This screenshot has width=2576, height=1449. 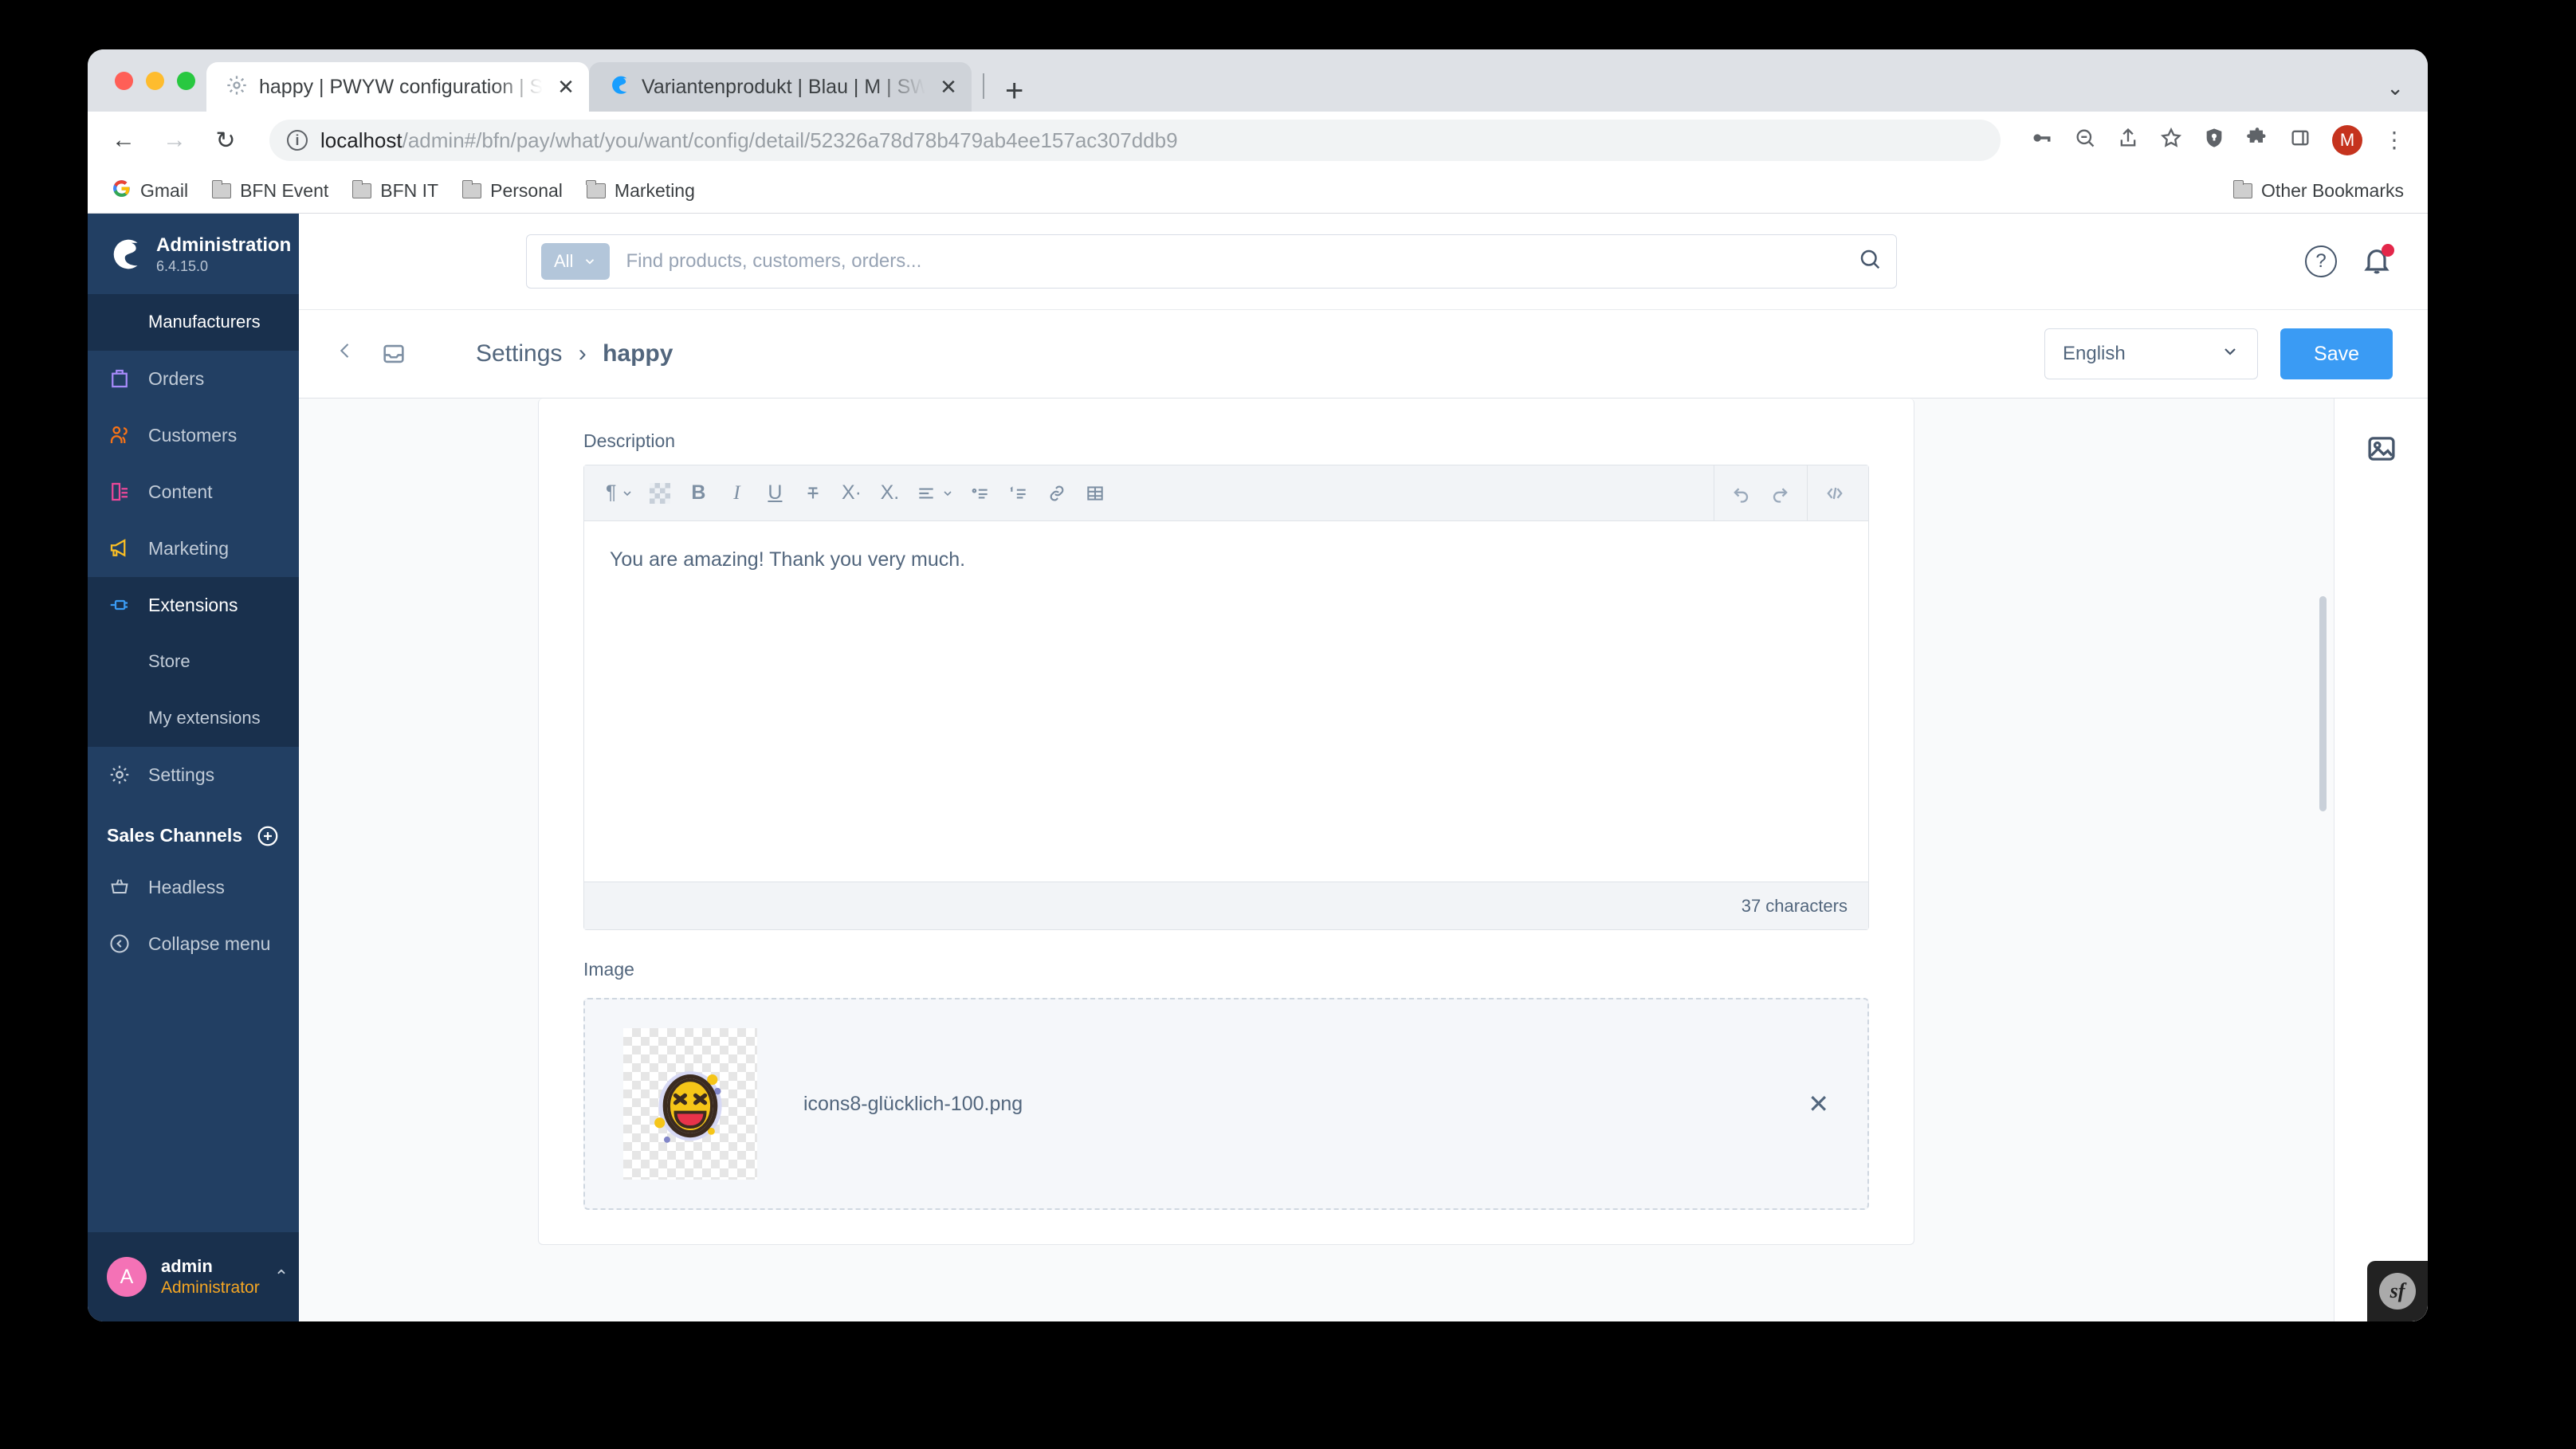 What do you see at coordinates (2395, 88) in the screenshot?
I see `chevron-down-icon: ⌄` at bounding box center [2395, 88].